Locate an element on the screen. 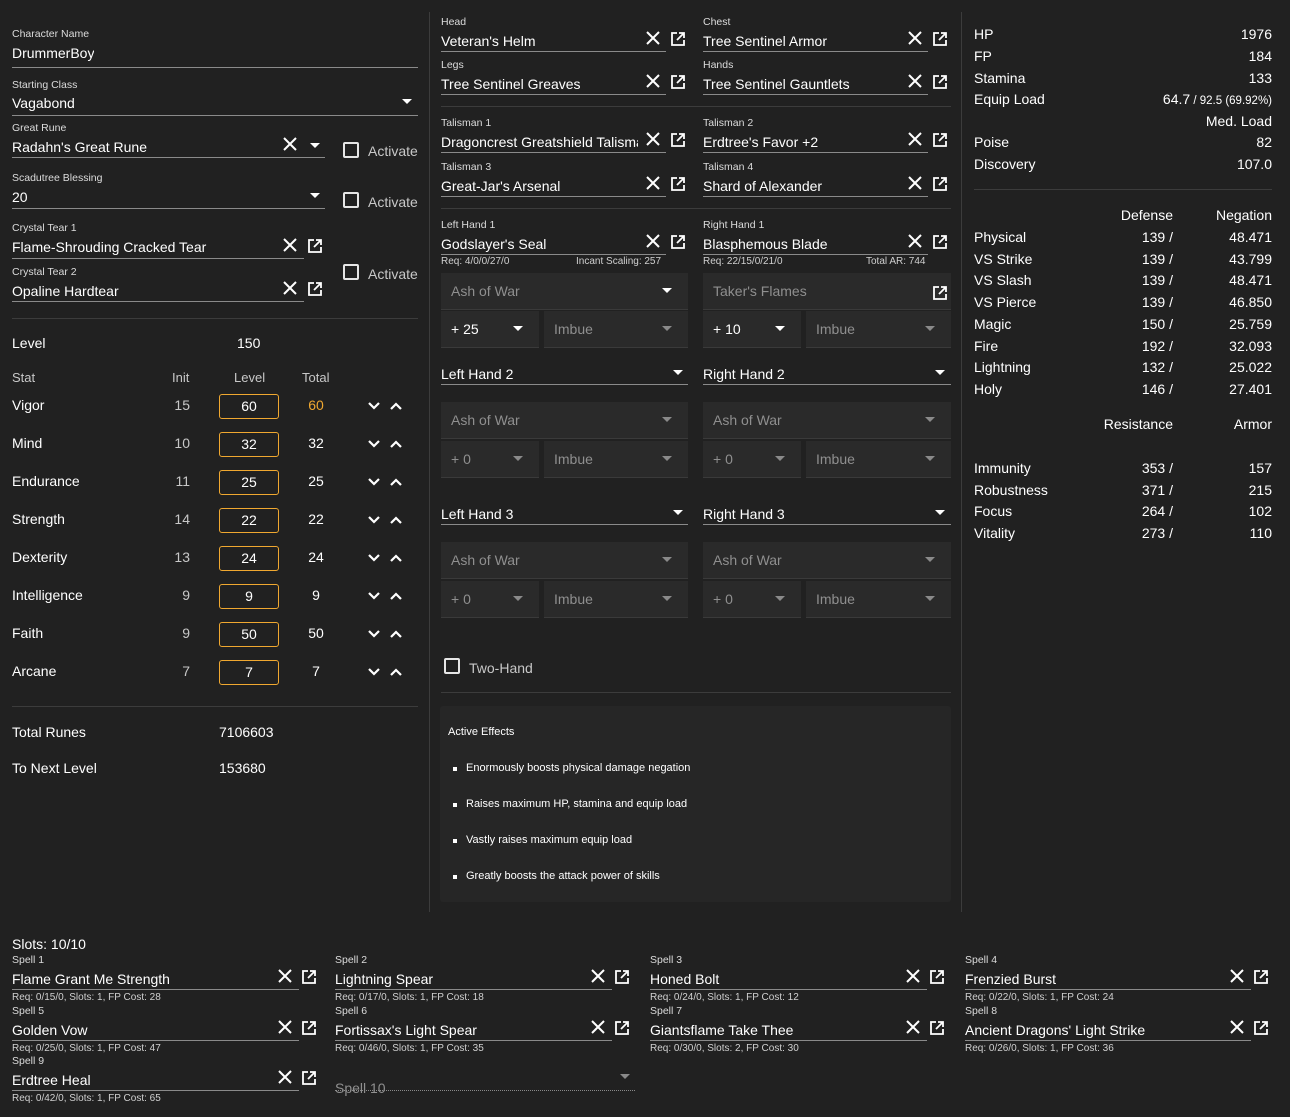 The image size is (1290, 1117). left-hand-3-upgrade-select: + 0 is located at coordinates (490, 599).